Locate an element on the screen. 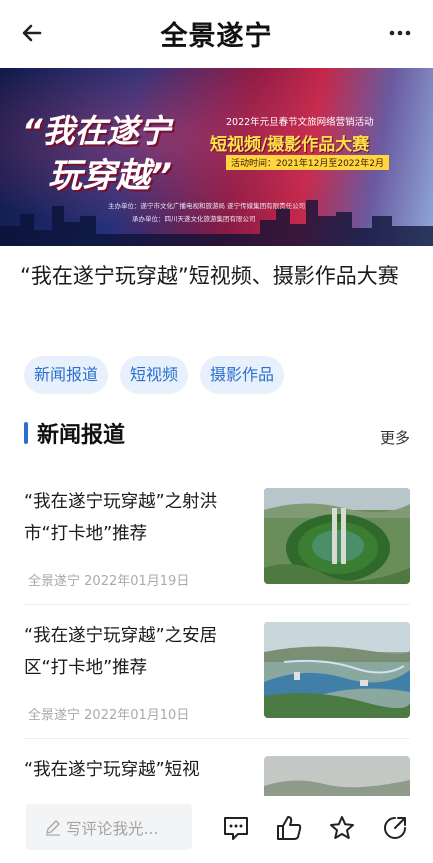 The width and height of the screenshot is (433, 863). comment-icon is located at coordinates (236, 828).